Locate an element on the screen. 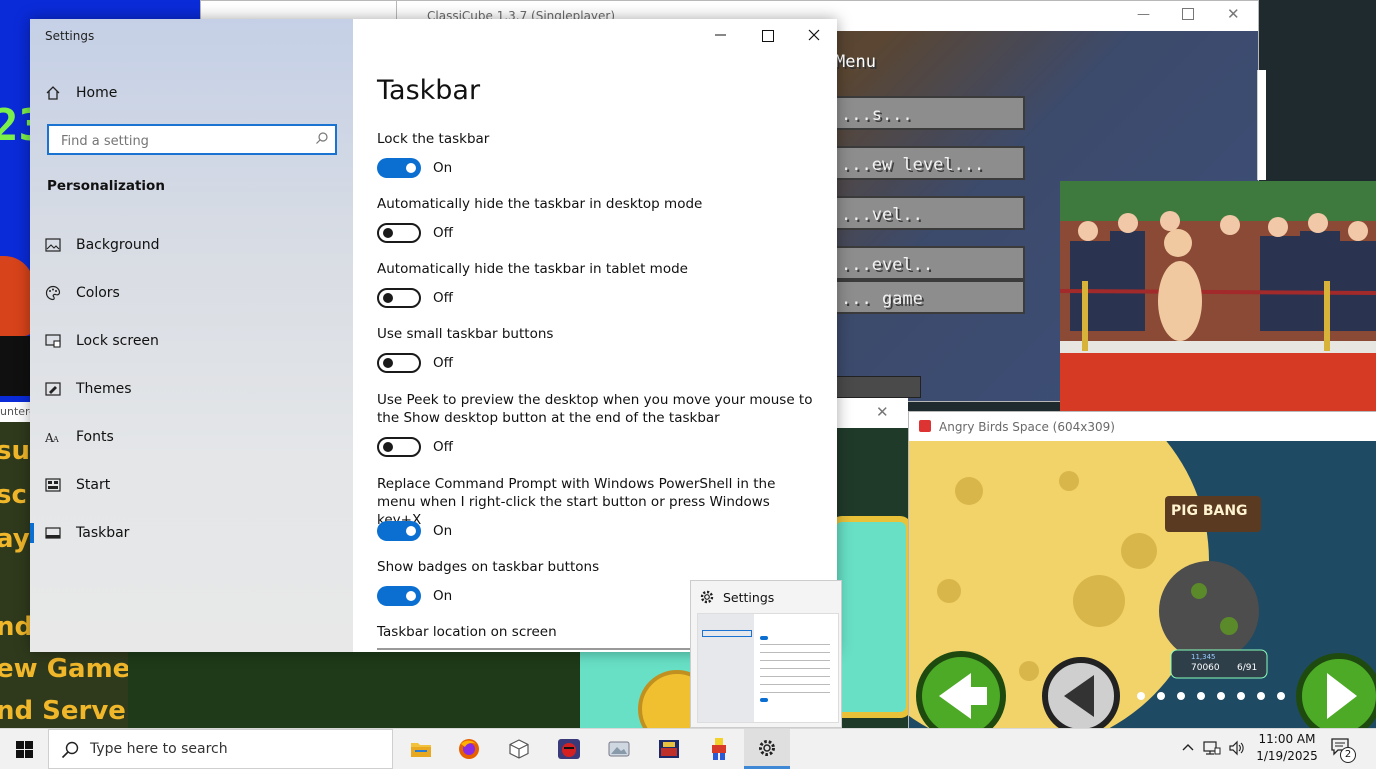  angry-birds-score-label: 11,345 is located at coordinates (1203, 657).